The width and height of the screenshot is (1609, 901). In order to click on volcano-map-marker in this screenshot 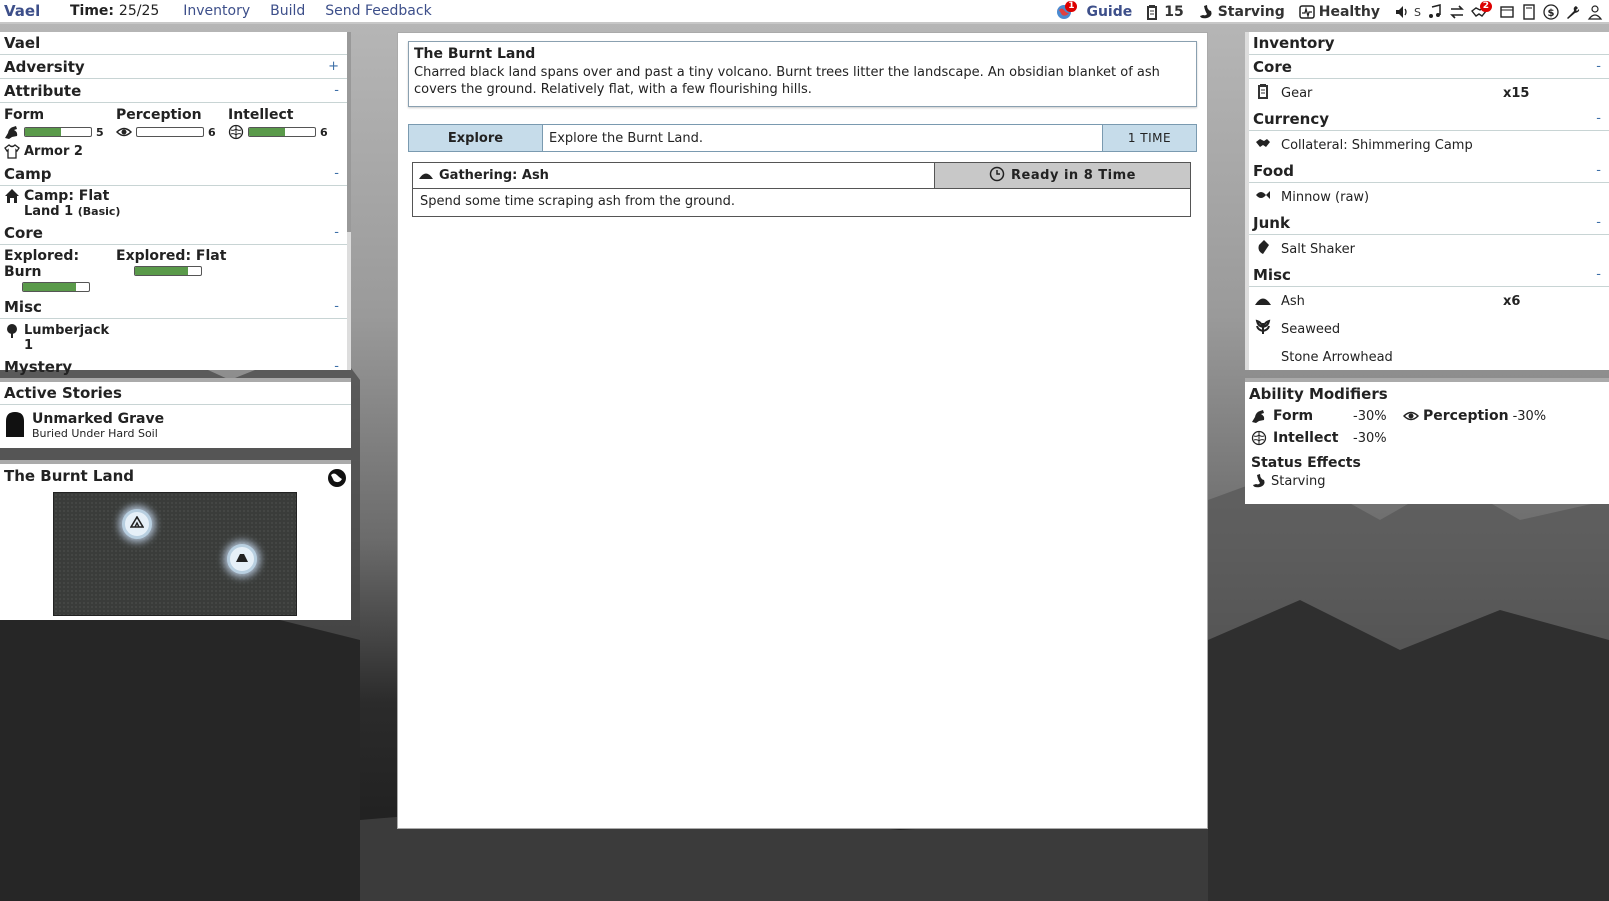, I will do `click(242, 559)`.